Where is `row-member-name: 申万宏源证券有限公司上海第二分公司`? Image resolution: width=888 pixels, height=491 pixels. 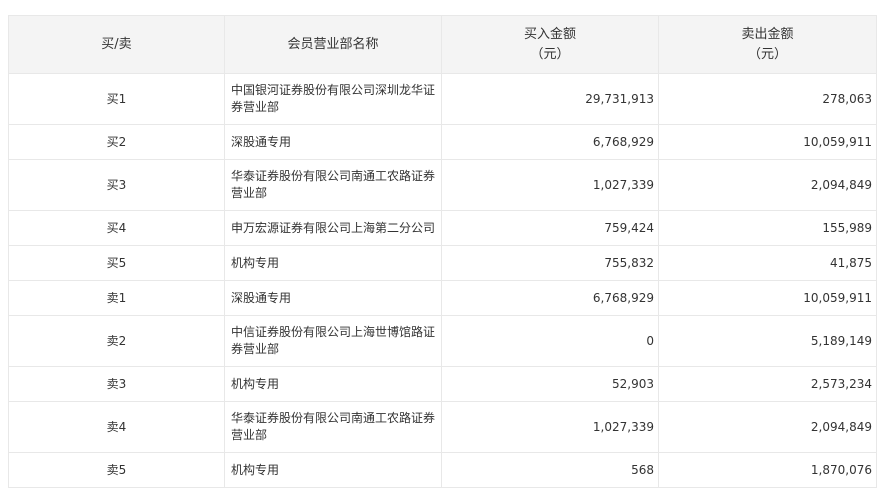
row-member-name: 申万宏源证券有限公司上海第二分公司 is located at coordinates (333, 228).